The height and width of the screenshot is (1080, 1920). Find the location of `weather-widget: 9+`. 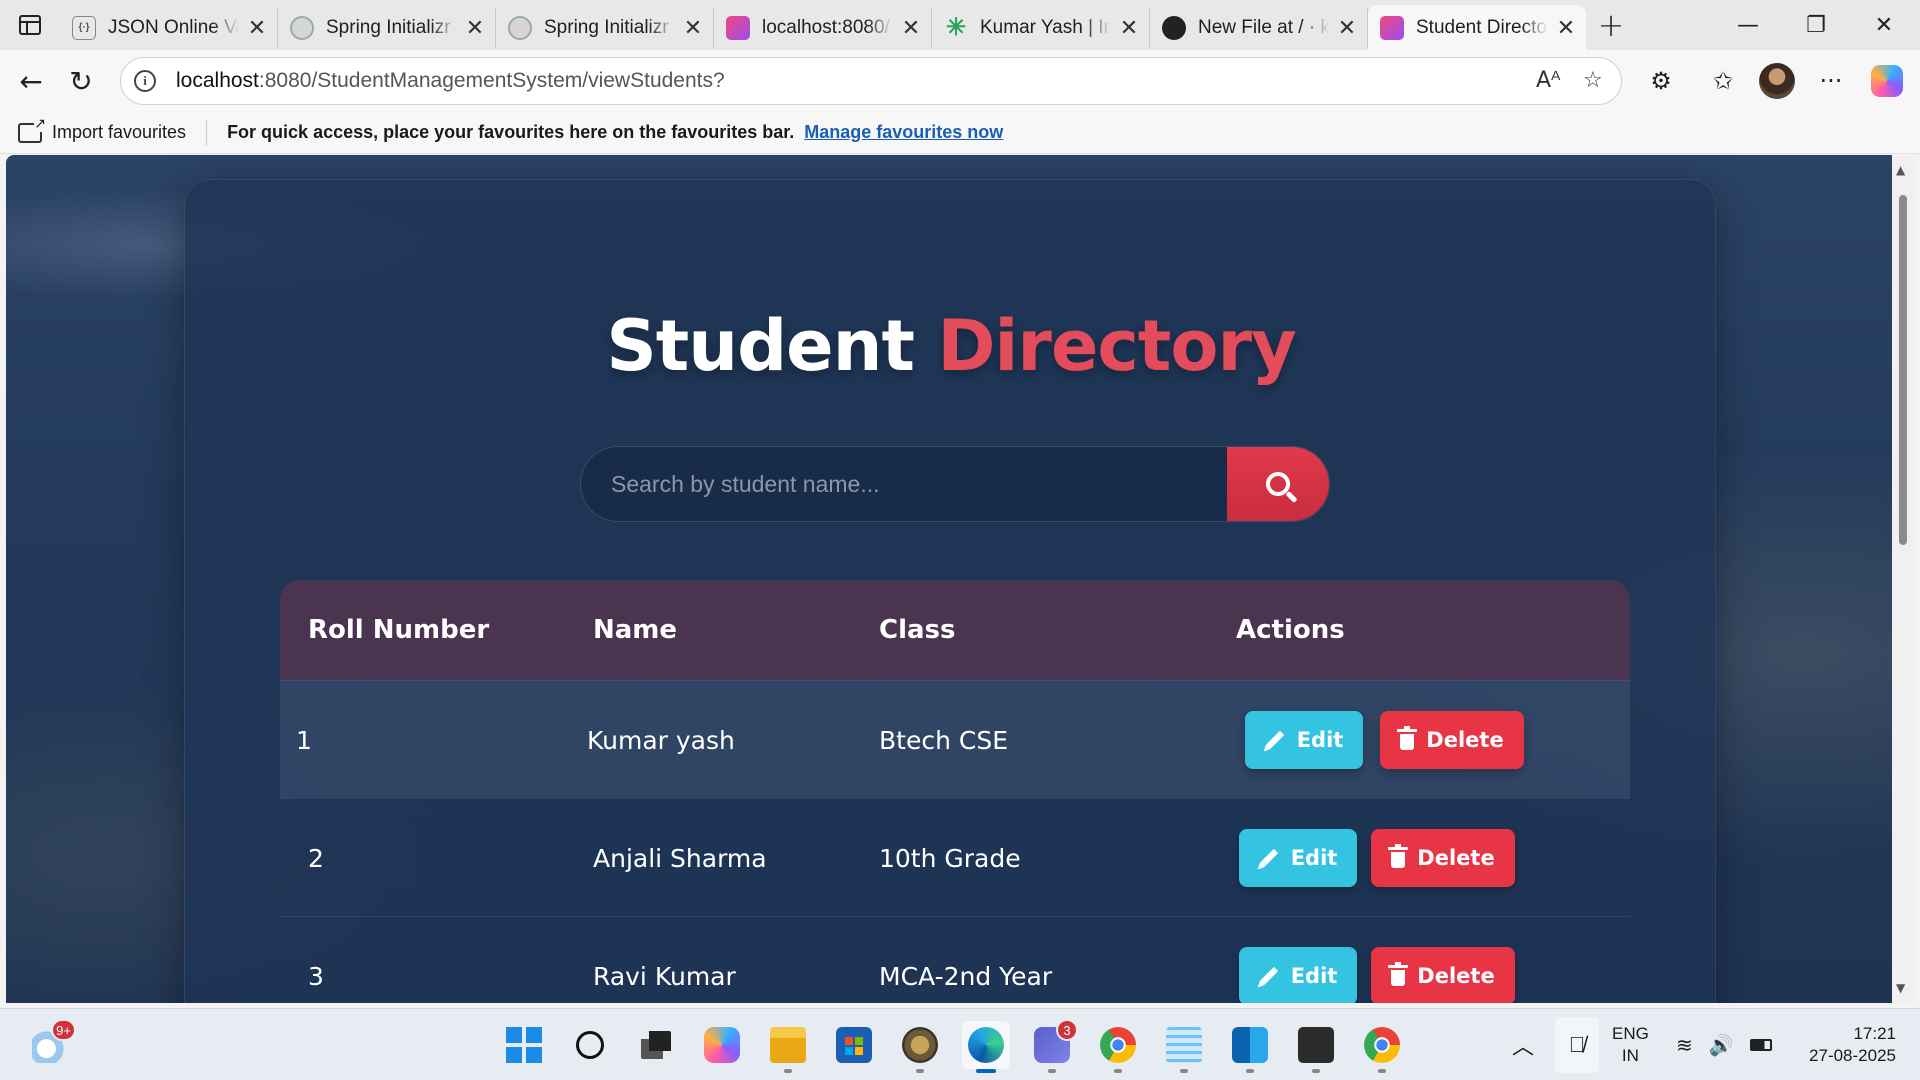

weather-widget: 9+ is located at coordinates (51, 1044).